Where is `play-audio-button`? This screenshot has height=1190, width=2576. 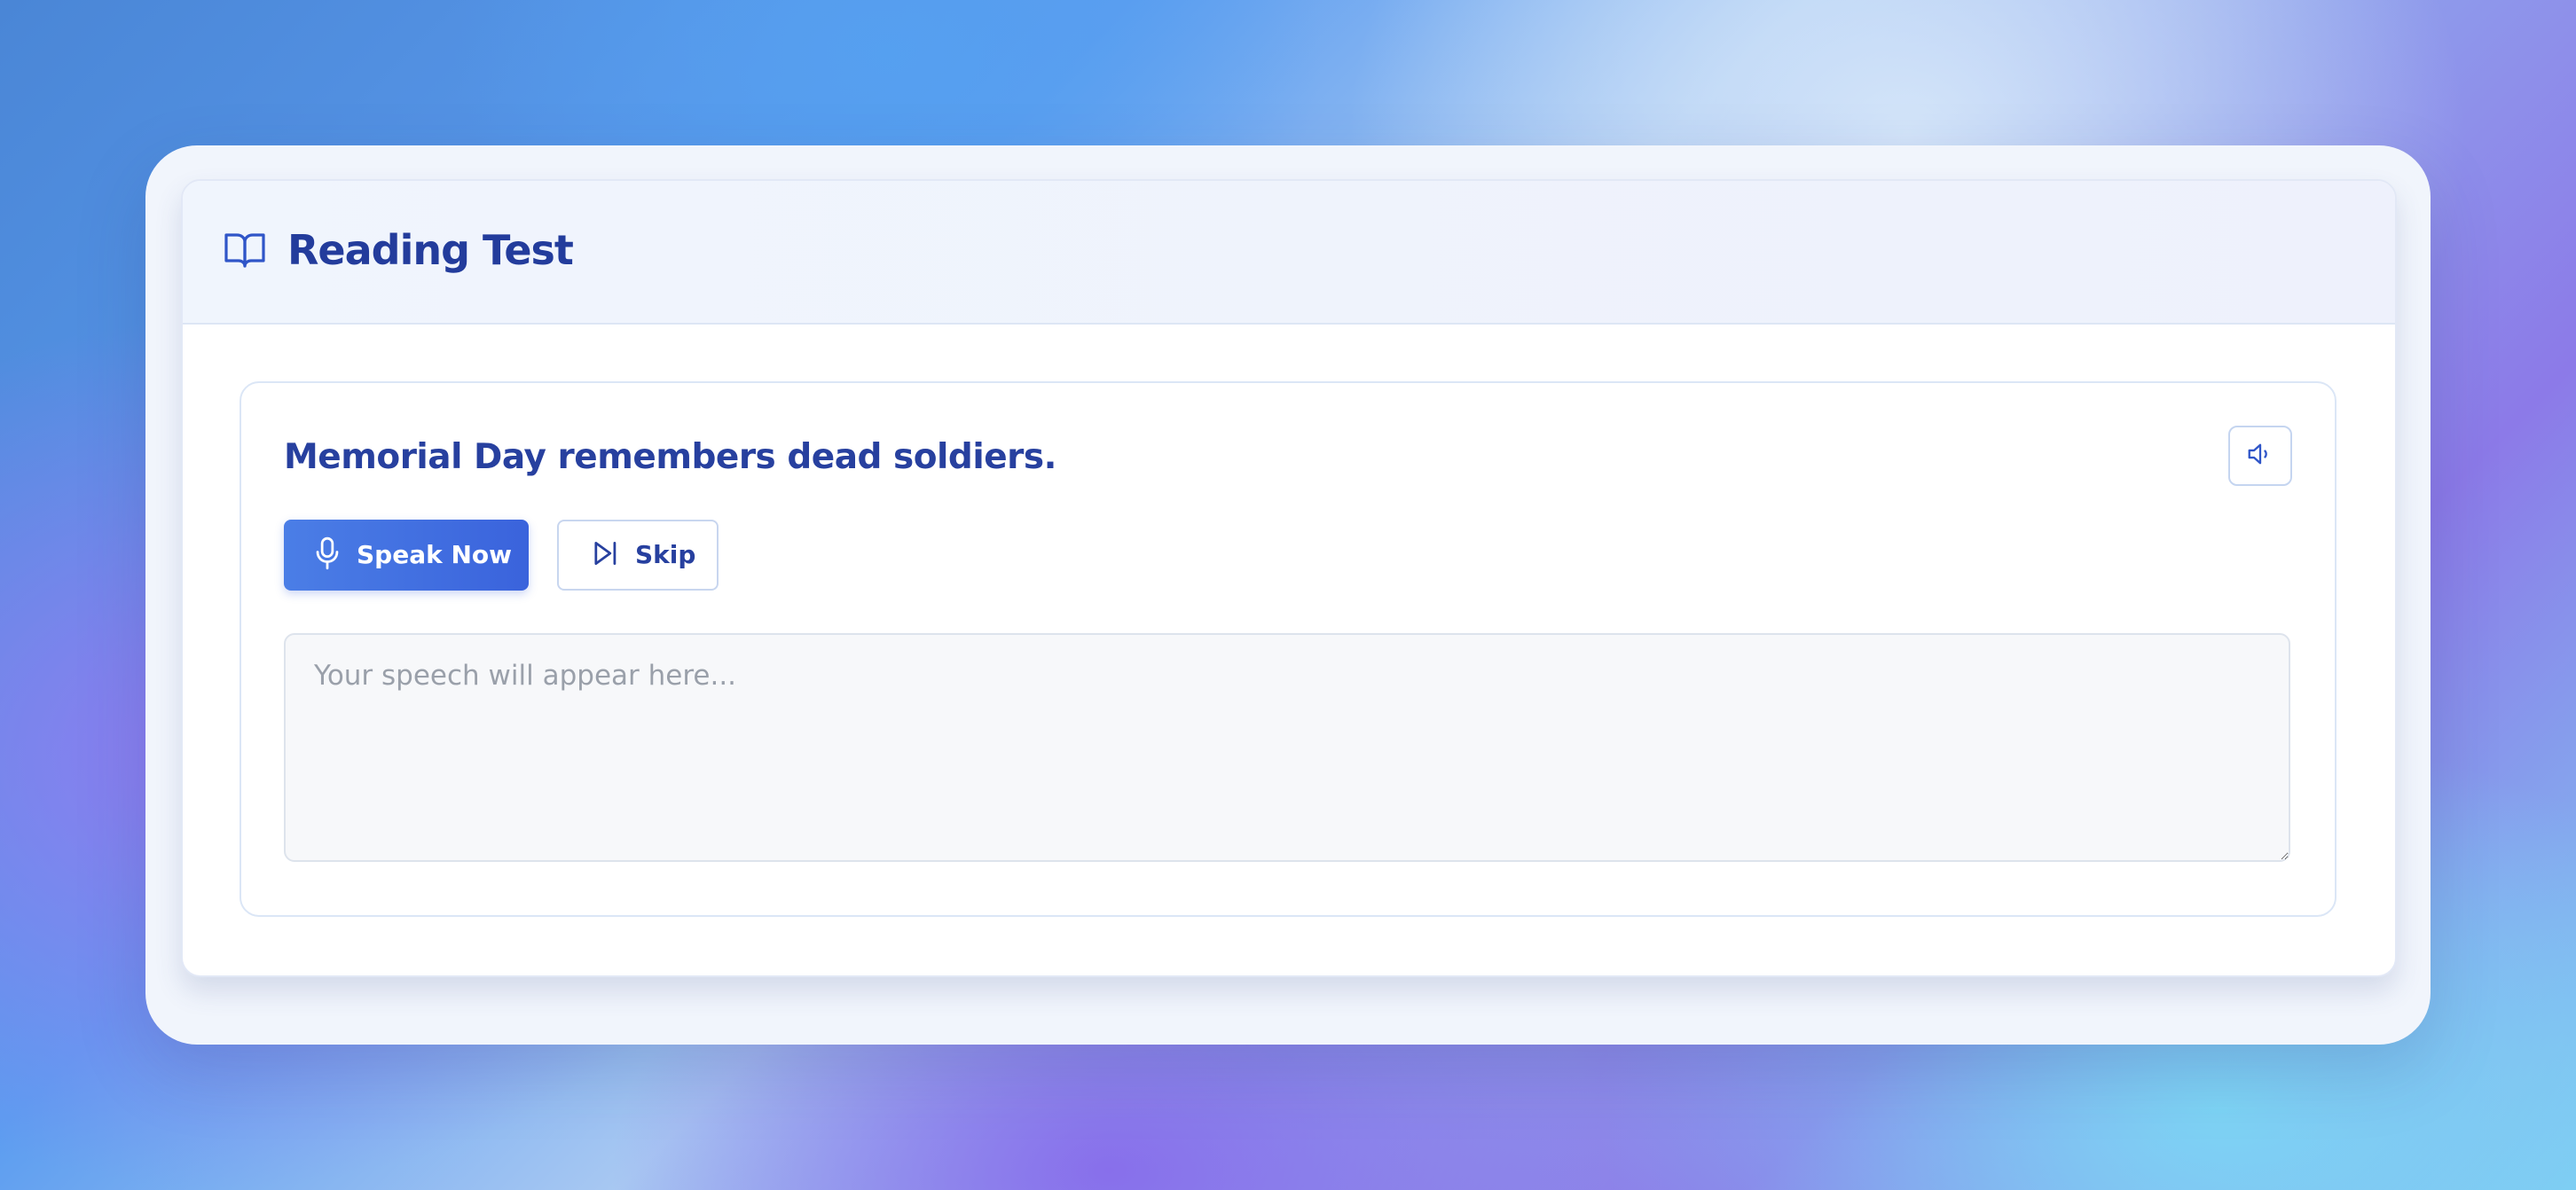
play-audio-button is located at coordinates (2260, 456).